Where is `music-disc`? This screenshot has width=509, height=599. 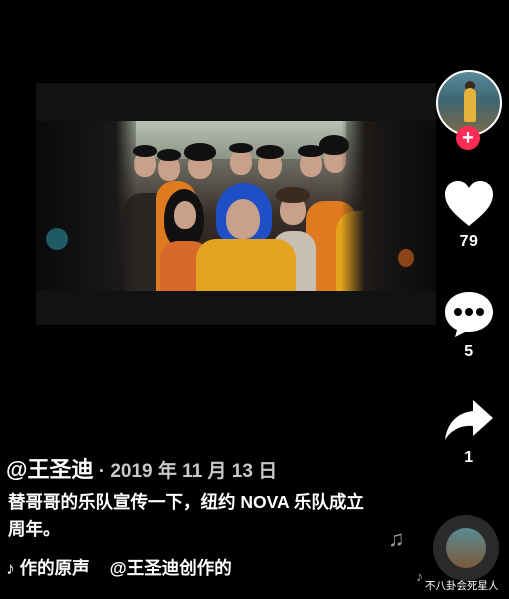
music-disc is located at coordinates (466, 548).